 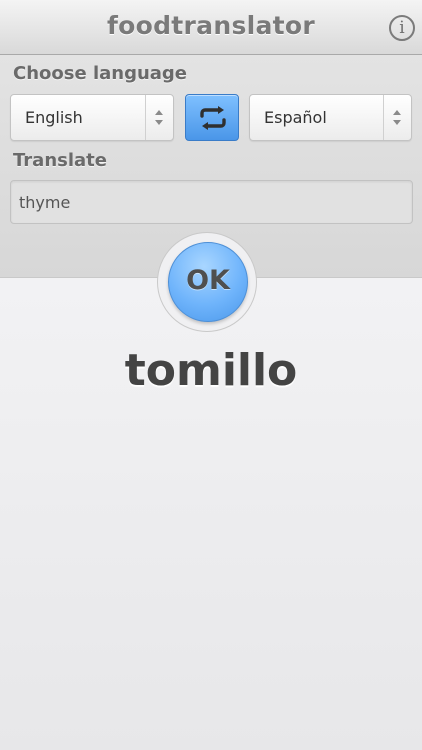 What do you see at coordinates (159, 117) in the screenshot?
I see `source-select-arrows-icon` at bounding box center [159, 117].